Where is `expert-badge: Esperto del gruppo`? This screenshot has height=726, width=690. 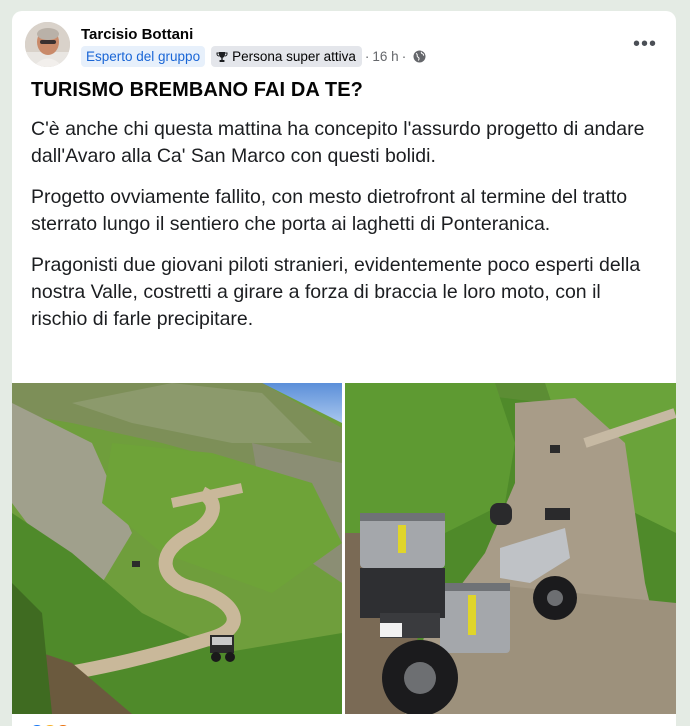 expert-badge: Esperto del gruppo is located at coordinates (143, 56).